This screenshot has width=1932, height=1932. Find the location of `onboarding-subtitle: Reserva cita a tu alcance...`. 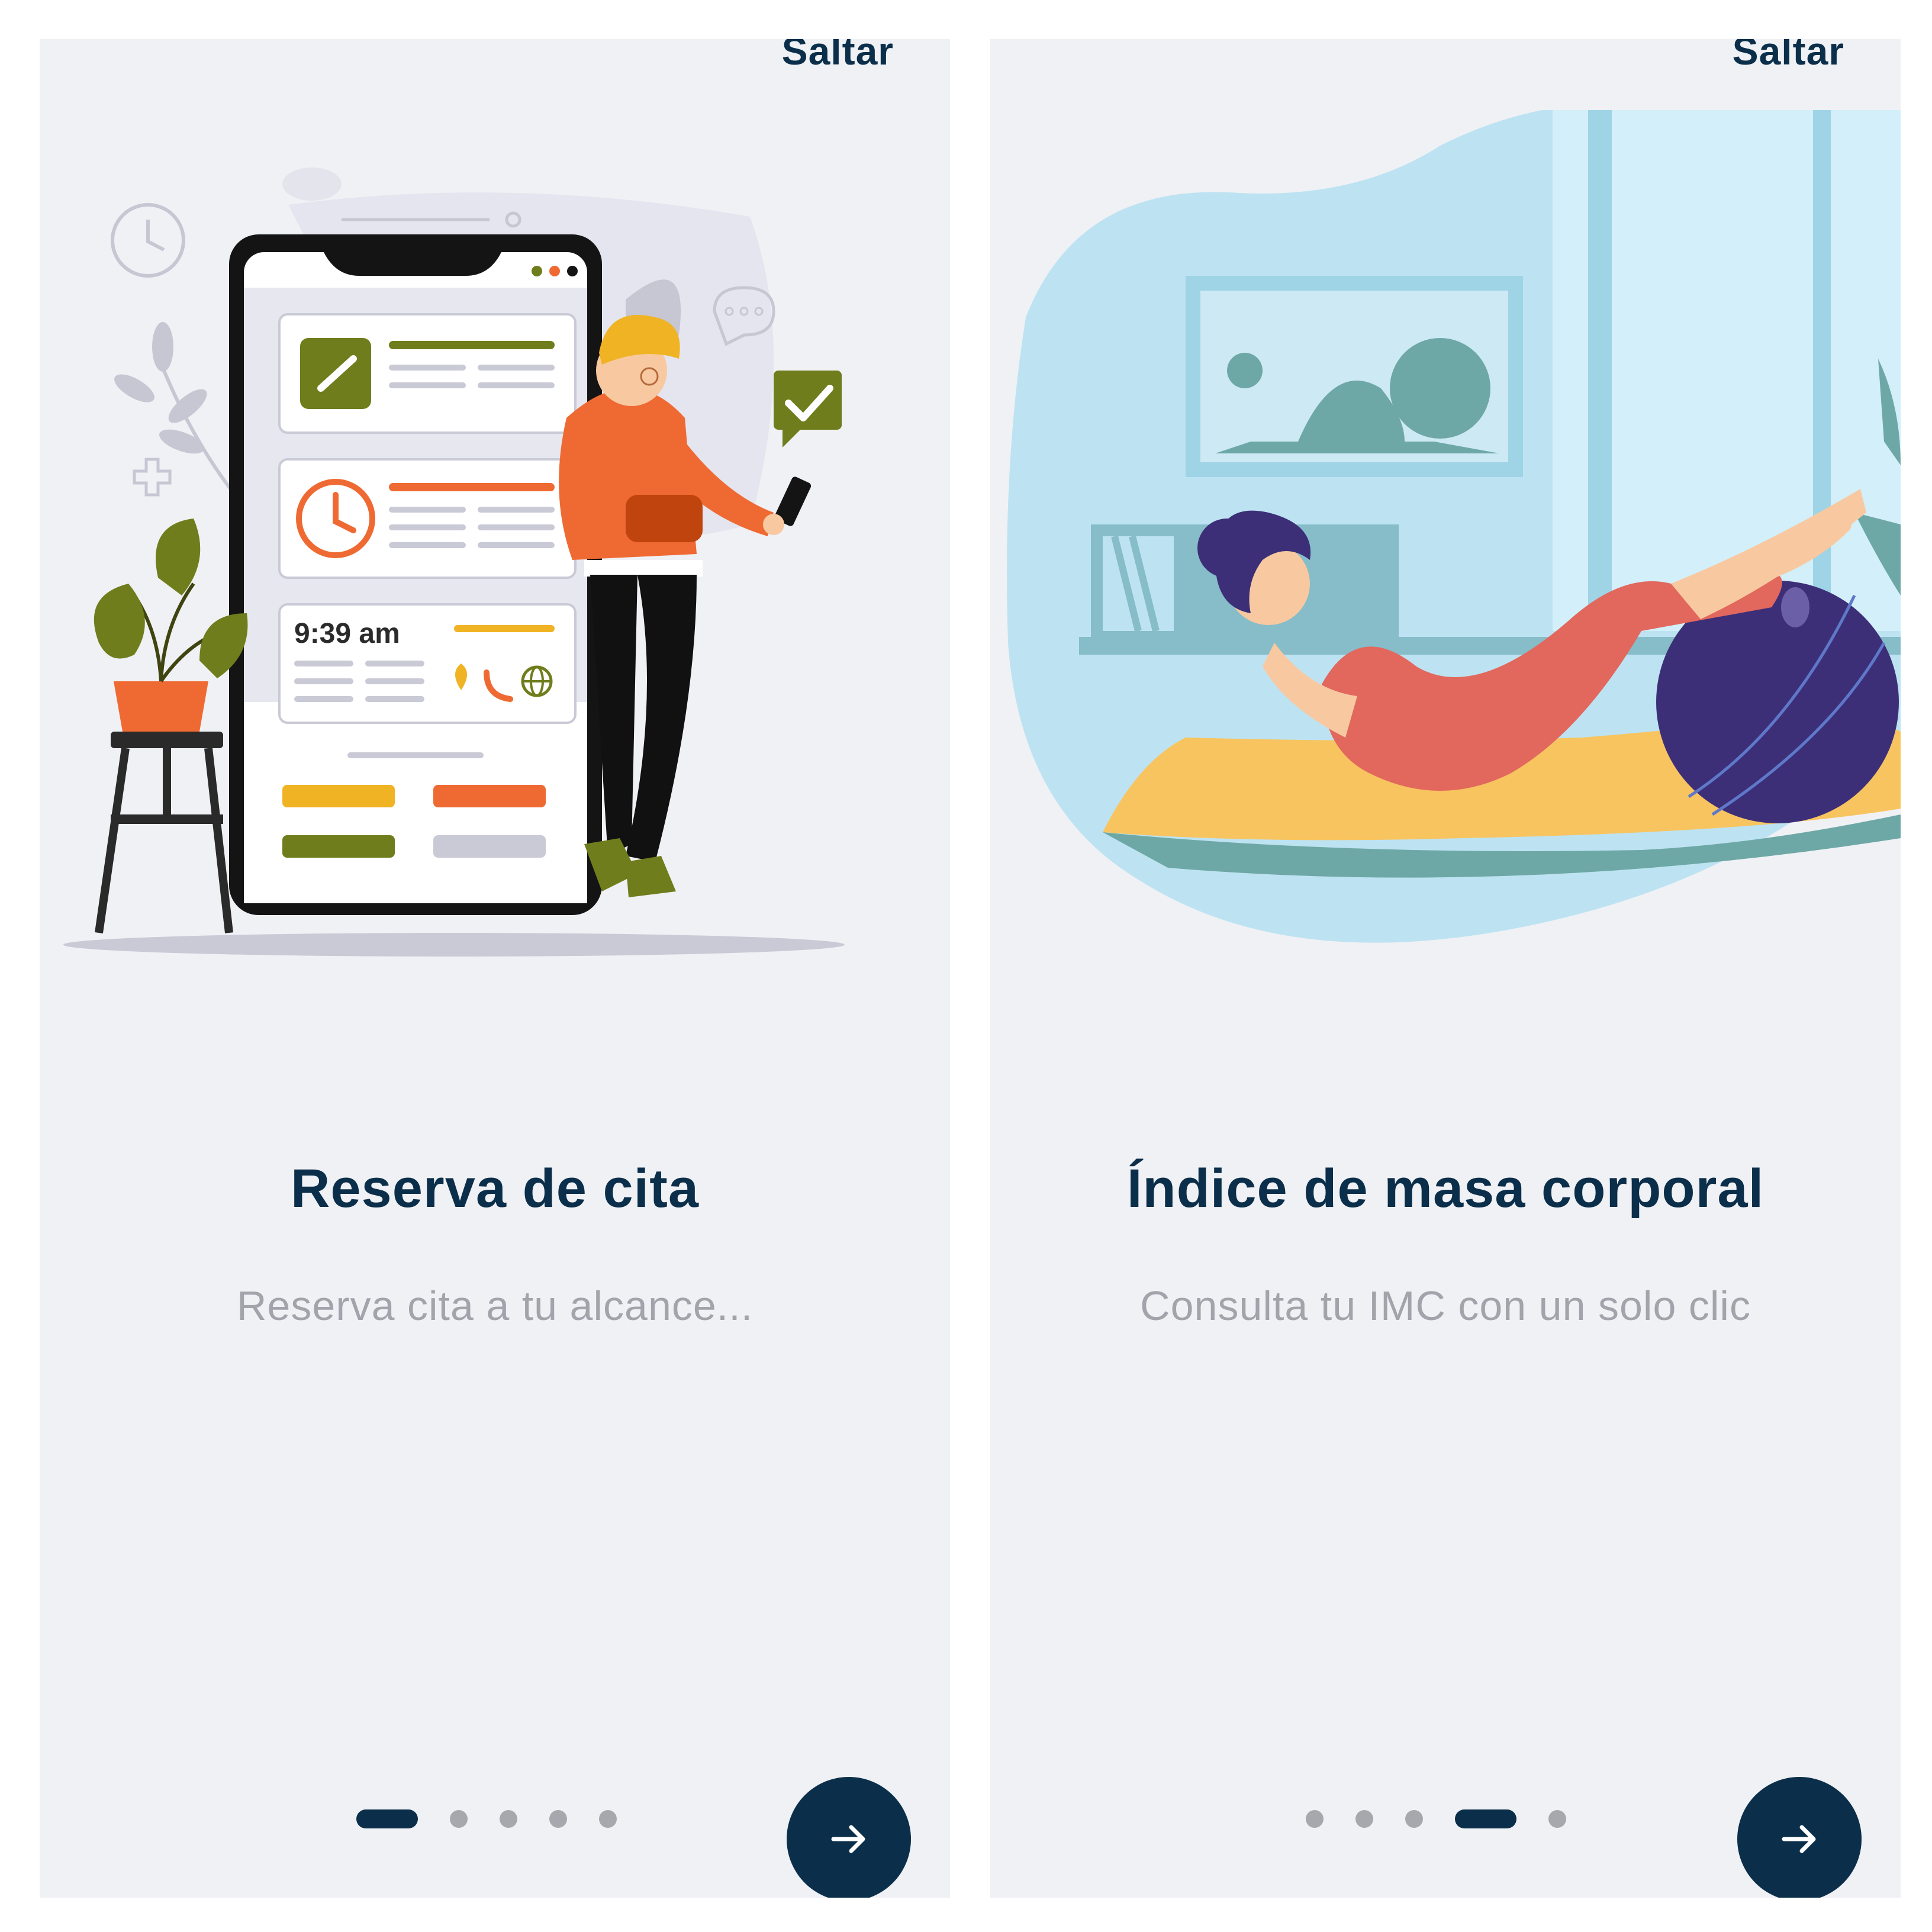

onboarding-subtitle: Reserva cita a tu alcance... is located at coordinates (495, 1306).